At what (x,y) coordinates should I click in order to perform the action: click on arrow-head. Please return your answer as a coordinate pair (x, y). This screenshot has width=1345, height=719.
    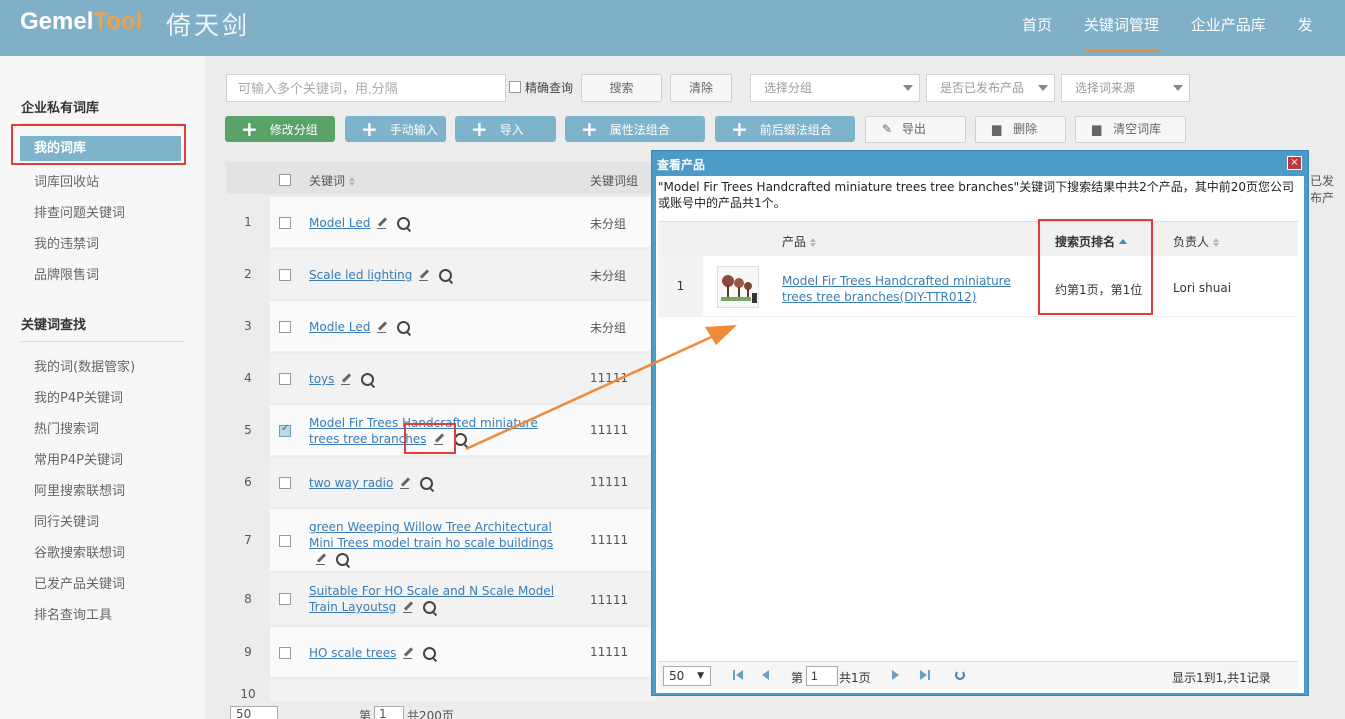
    Looking at the image, I should click on (721, 335).